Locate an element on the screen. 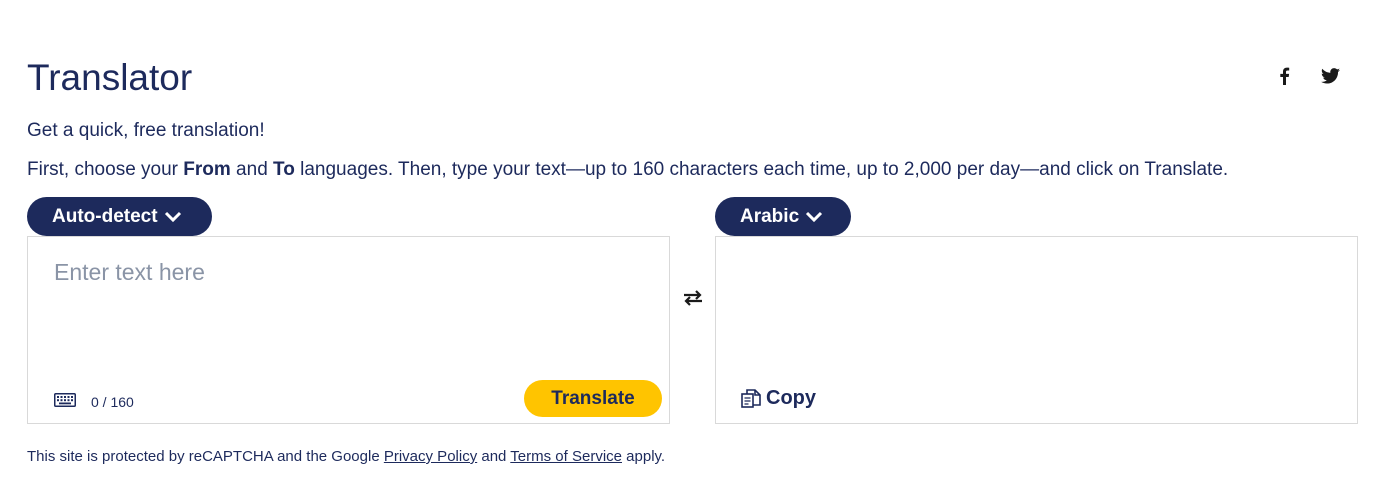 The width and height of the screenshot is (1376, 502). facebook-icon is located at coordinates (1284, 76).